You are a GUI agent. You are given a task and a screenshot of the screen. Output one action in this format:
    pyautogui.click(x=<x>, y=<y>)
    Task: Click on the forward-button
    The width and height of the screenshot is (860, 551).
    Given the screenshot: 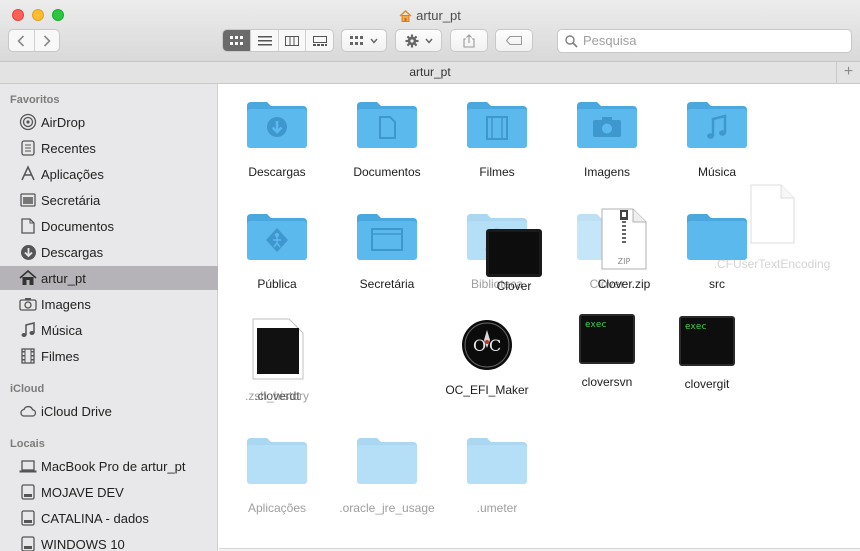 What is the action you would take?
    pyautogui.click(x=47, y=40)
    